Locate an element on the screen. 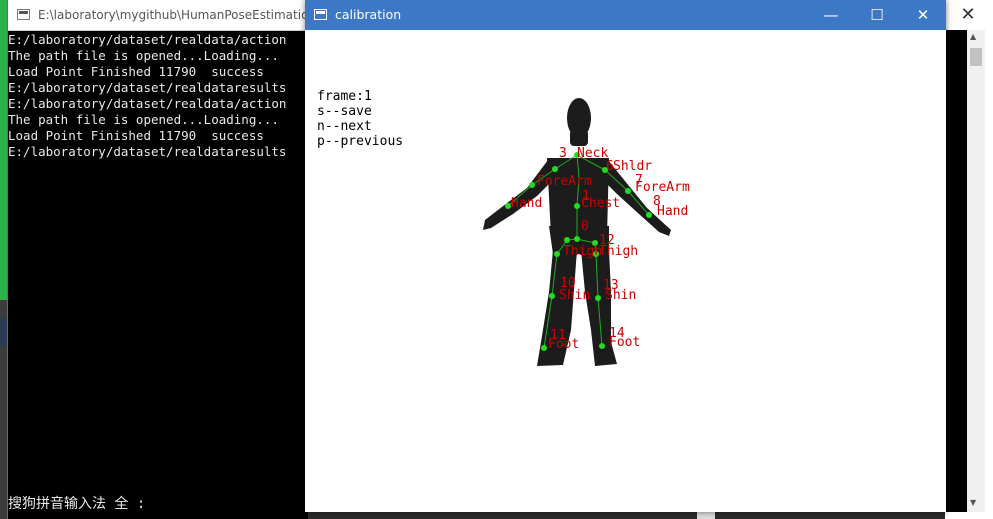  joint-label: Shldr is located at coordinates (632, 166).